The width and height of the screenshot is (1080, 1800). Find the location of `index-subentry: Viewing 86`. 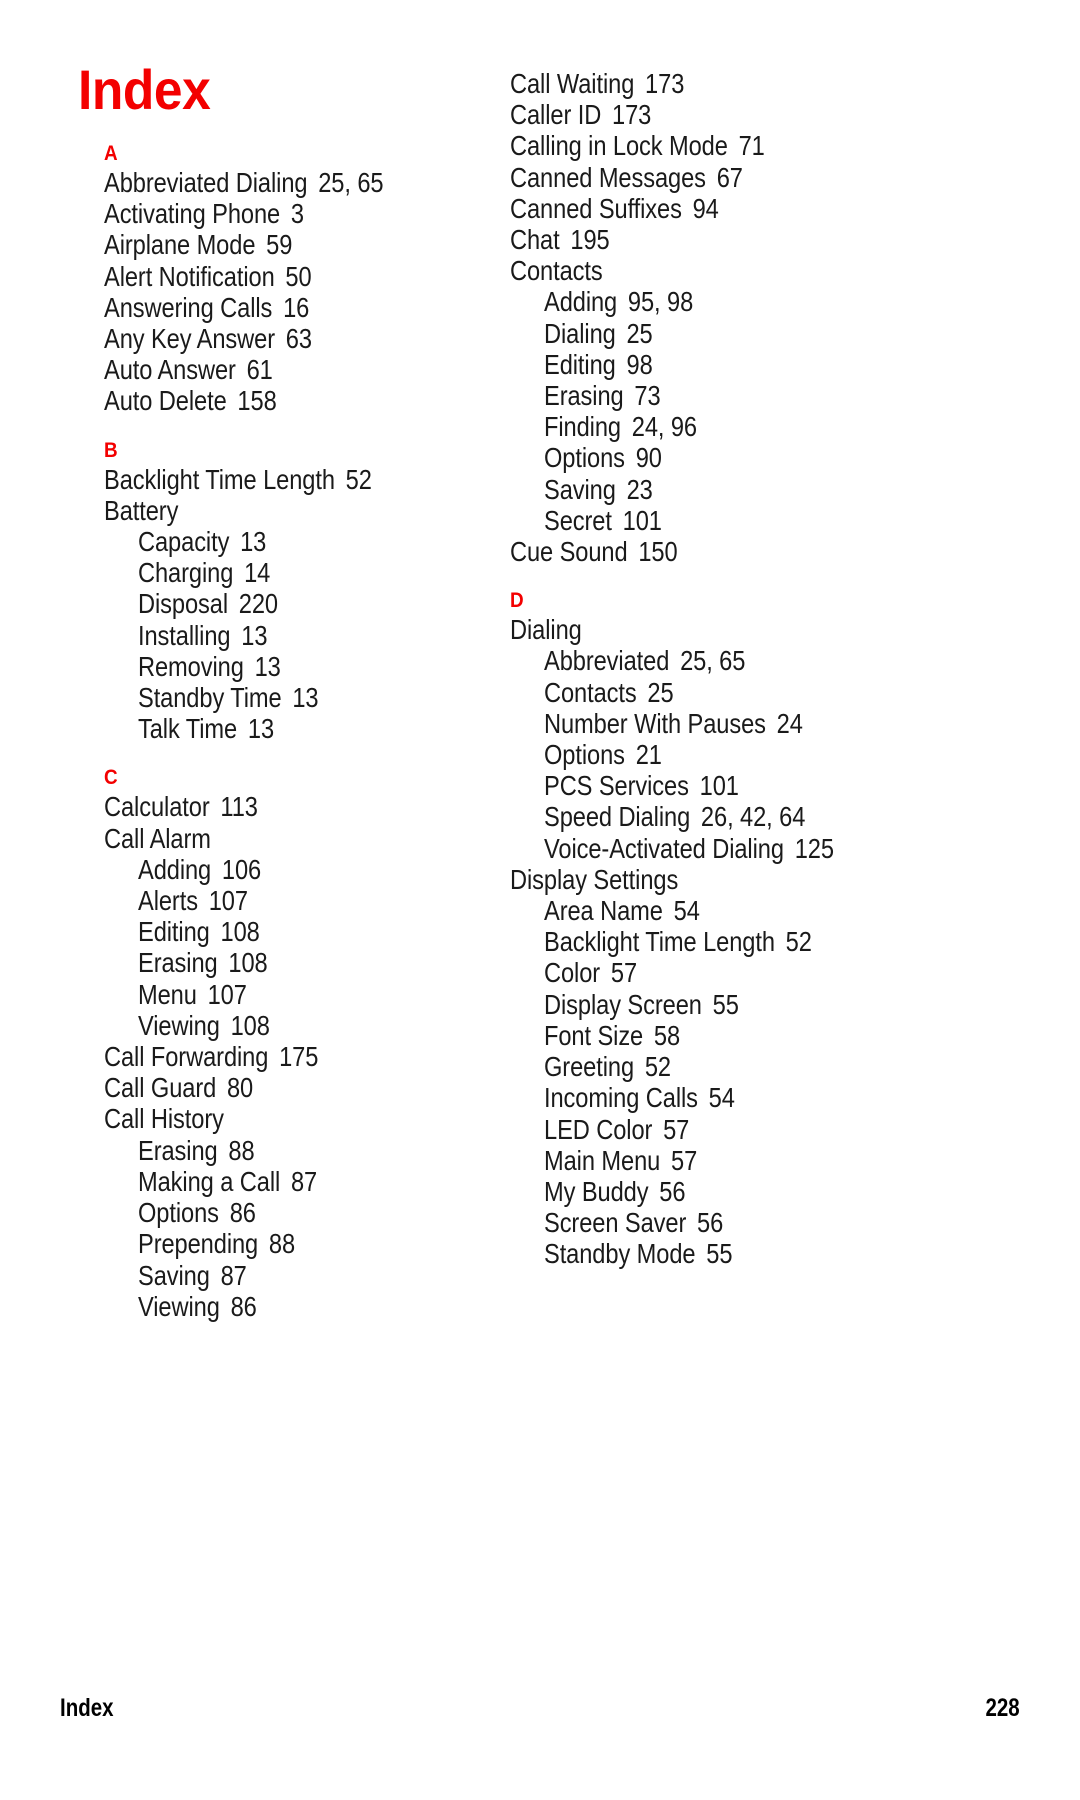

index-subentry: Viewing 86 is located at coordinates (304, 1306).